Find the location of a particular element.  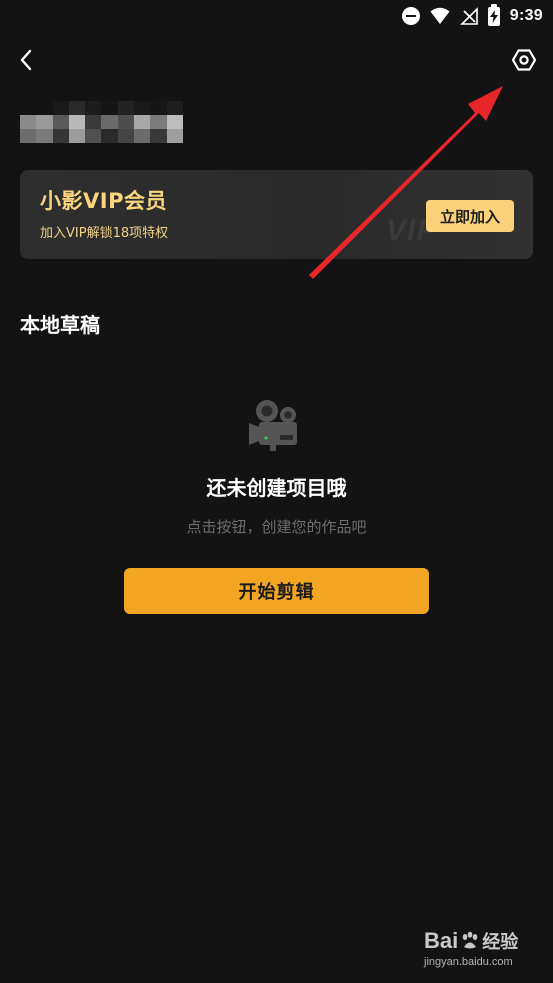

paw-icon is located at coordinates (470, 940).